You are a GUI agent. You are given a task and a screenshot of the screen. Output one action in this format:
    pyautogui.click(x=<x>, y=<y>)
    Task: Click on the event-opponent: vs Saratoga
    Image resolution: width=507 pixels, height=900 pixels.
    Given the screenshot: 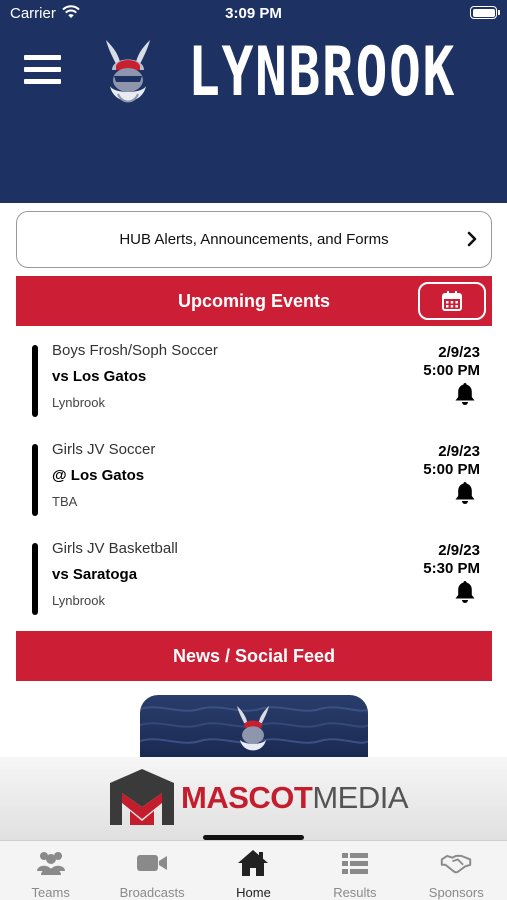 What is the action you would take?
    pyautogui.click(x=95, y=574)
    